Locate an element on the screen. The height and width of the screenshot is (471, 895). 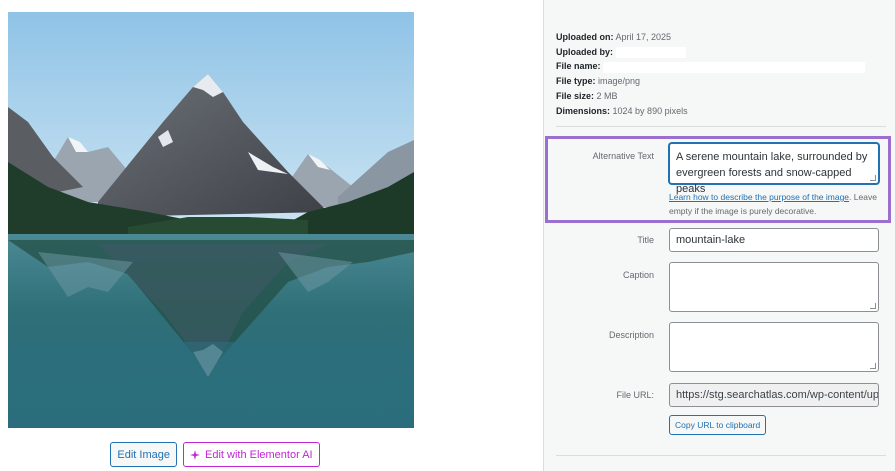
edit-image-button: Edit Image is located at coordinates (143, 454).